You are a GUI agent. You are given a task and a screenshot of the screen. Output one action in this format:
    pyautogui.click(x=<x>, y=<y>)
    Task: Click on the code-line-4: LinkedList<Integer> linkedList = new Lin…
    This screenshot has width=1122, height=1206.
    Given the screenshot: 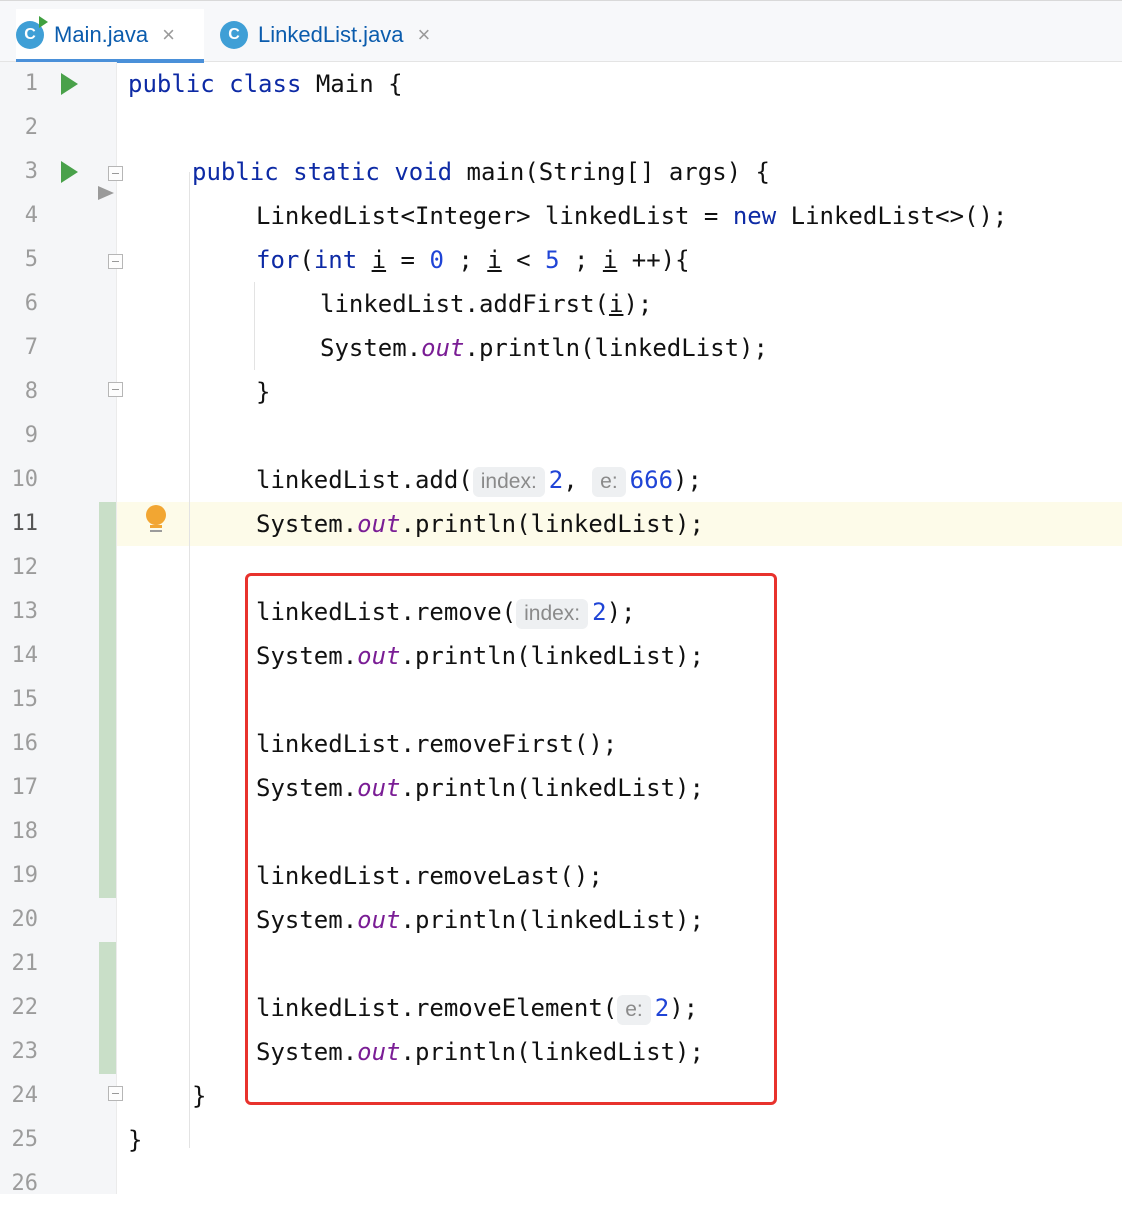 What is the action you would take?
    pyautogui.click(x=631, y=216)
    